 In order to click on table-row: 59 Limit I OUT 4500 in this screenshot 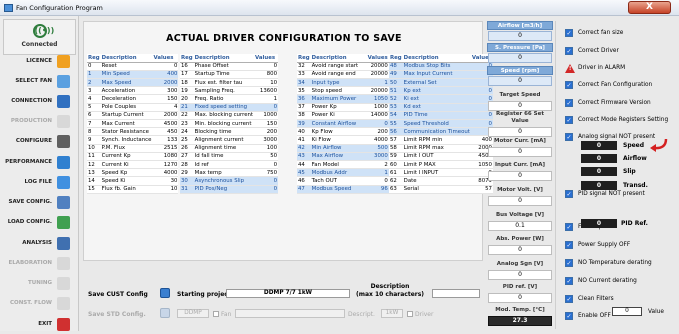, I will do `click(441, 156)`.